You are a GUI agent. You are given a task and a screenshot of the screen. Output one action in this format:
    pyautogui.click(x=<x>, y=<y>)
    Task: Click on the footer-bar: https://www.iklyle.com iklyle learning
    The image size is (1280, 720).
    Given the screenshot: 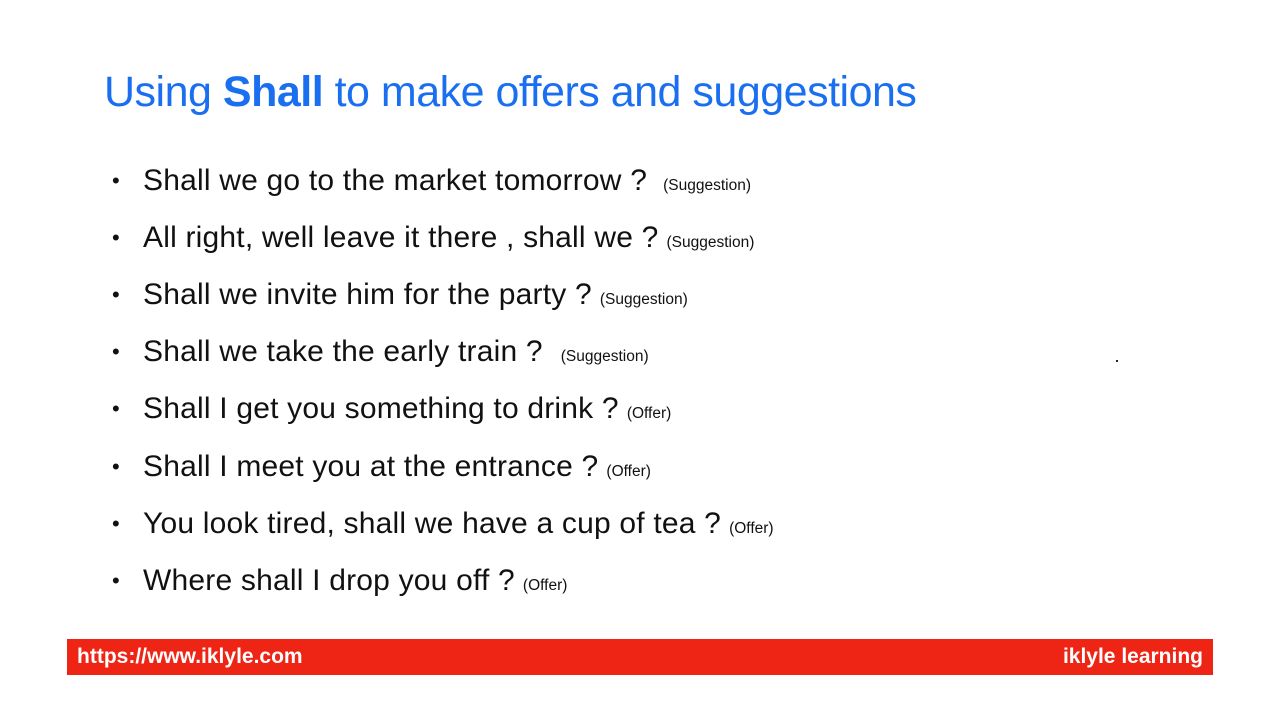 What is the action you would take?
    pyautogui.click(x=640, y=657)
    